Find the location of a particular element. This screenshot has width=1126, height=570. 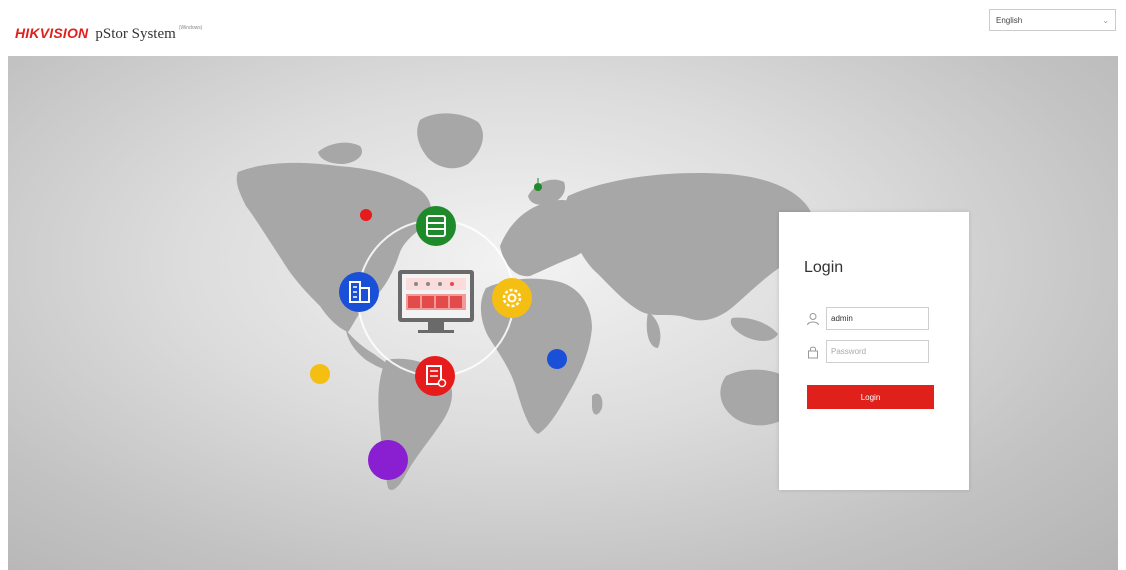

yellow-dot is located at coordinates (320, 374).